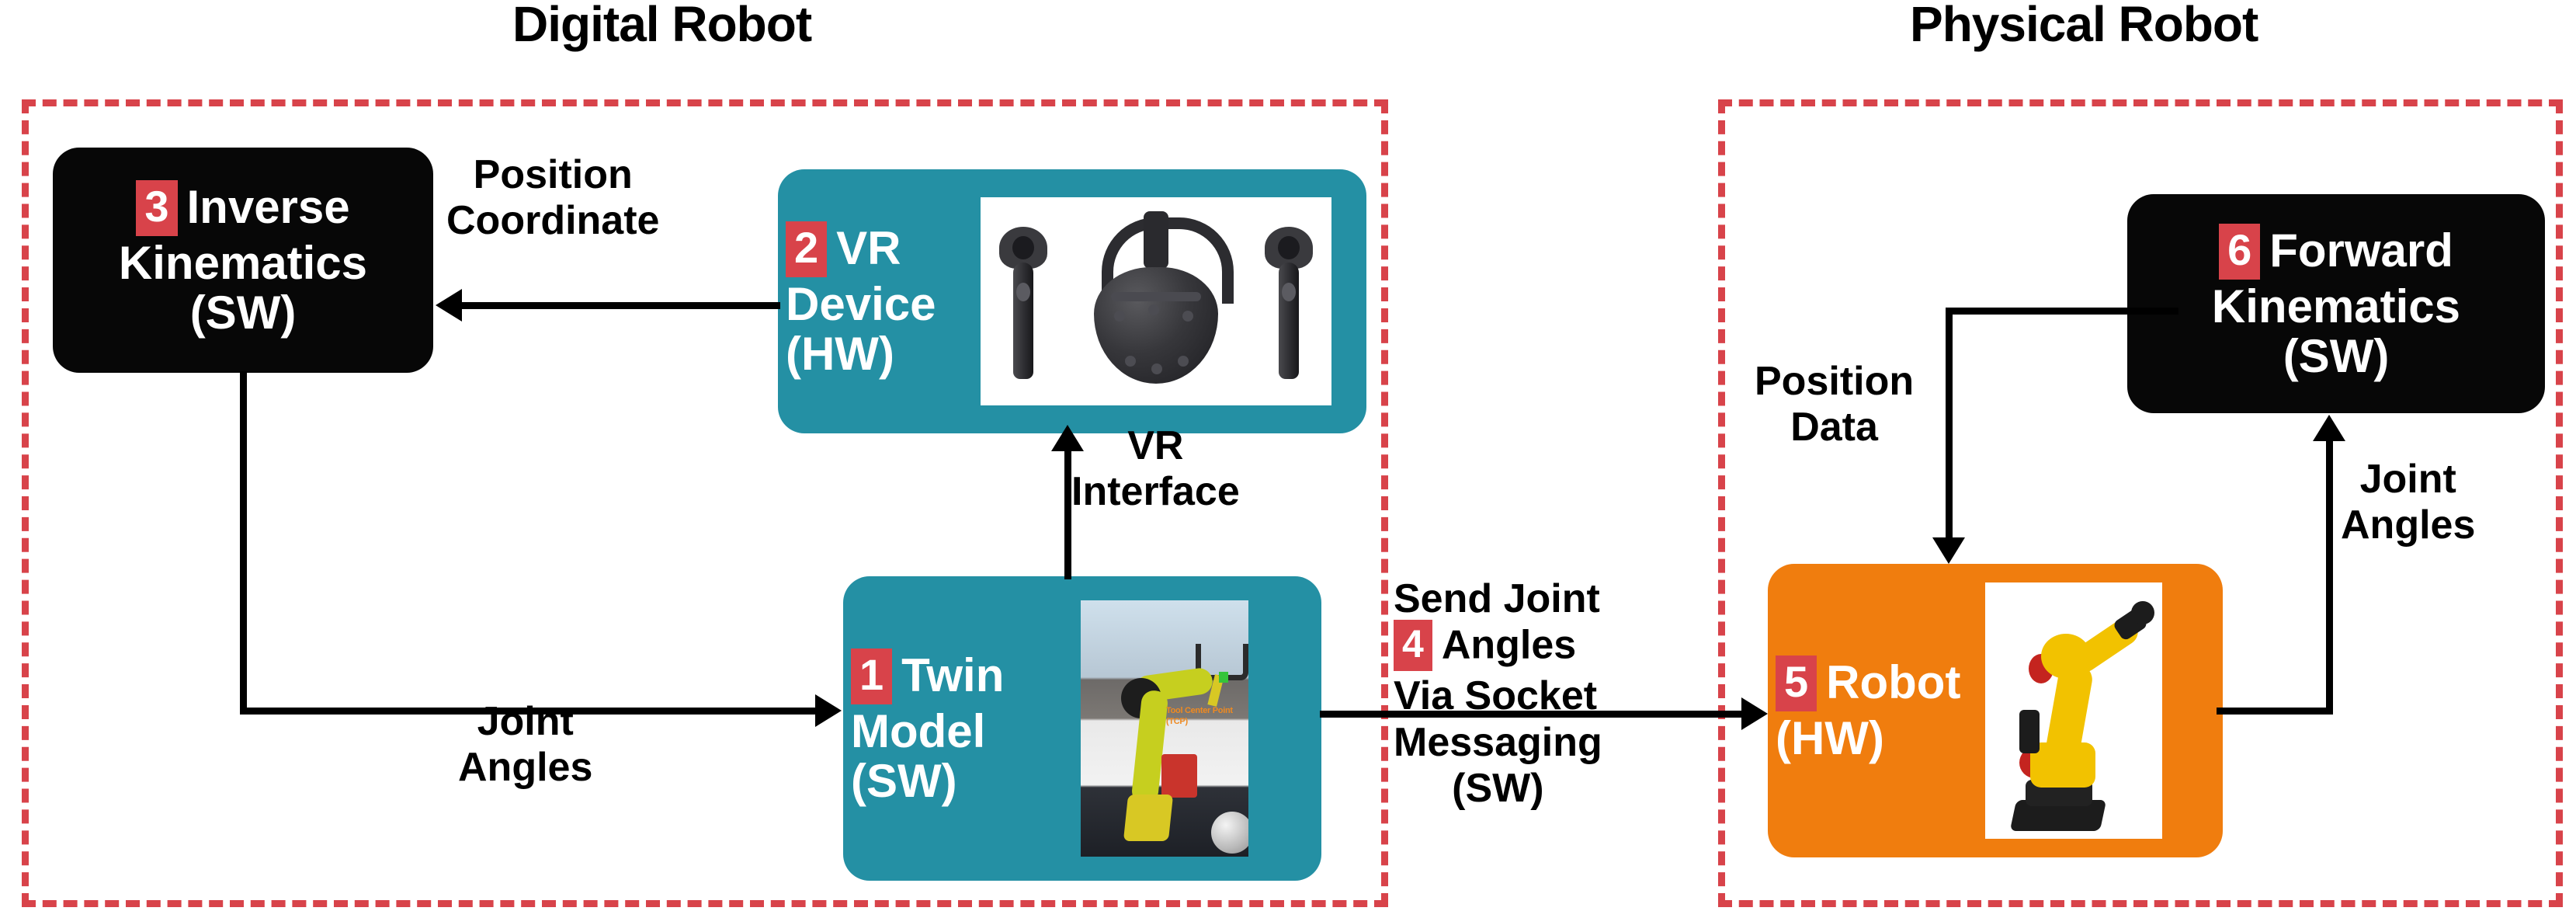  Describe the element at coordinates (268, 207) in the screenshot. I see `node-inverse-kinematics-line1: Inverse` at that location.